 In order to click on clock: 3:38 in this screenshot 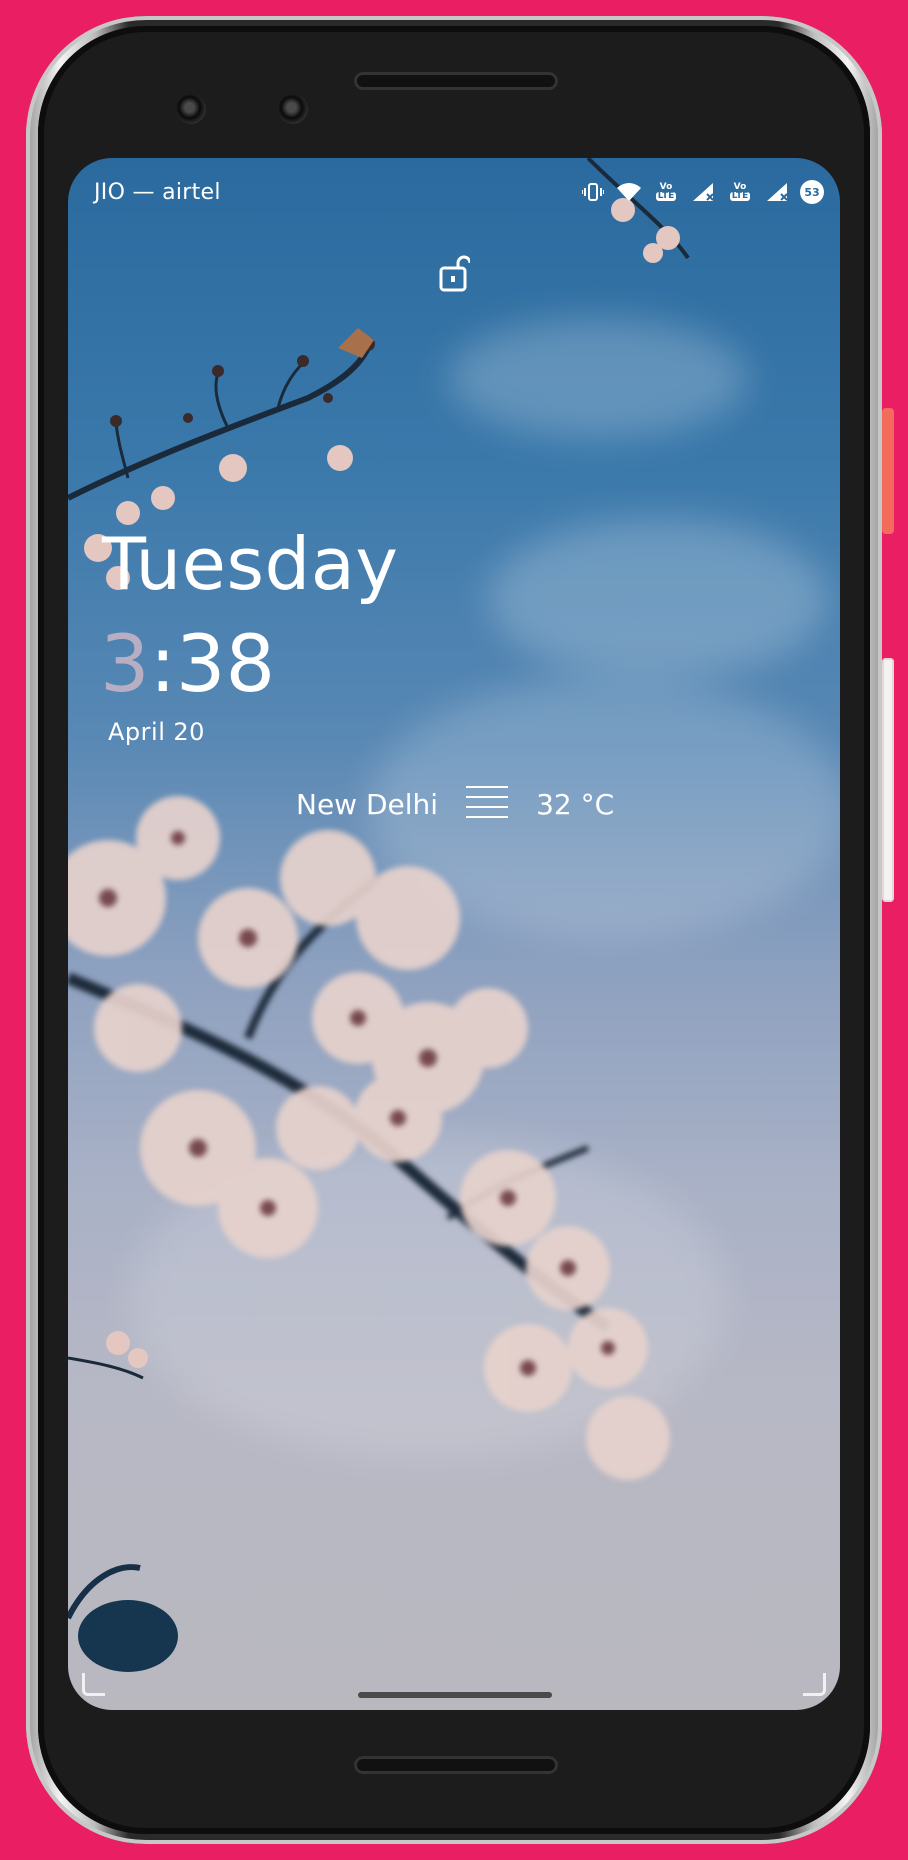, I will do `click(187, 665)`.